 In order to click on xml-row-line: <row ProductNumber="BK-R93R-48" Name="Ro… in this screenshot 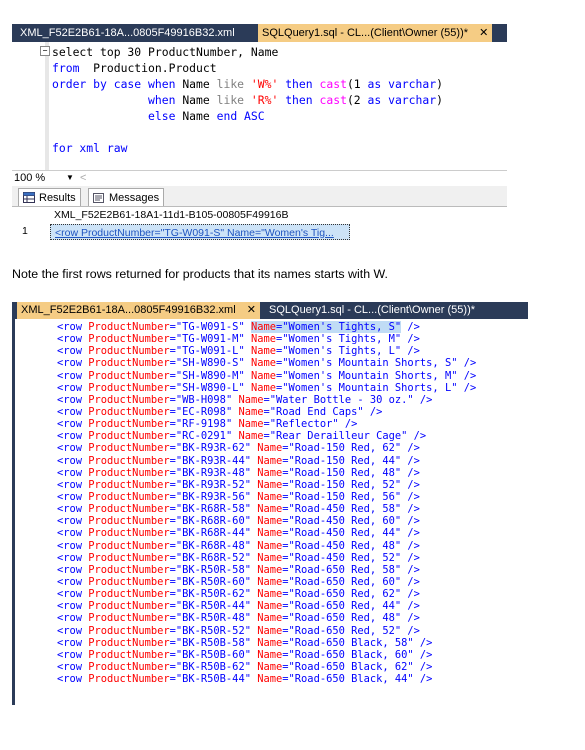, I will do `click(266, 473)`.